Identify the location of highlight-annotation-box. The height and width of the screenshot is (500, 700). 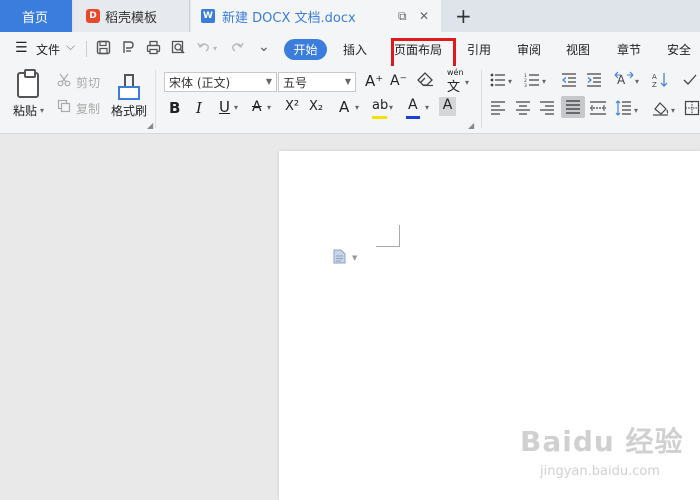
(423, 53).